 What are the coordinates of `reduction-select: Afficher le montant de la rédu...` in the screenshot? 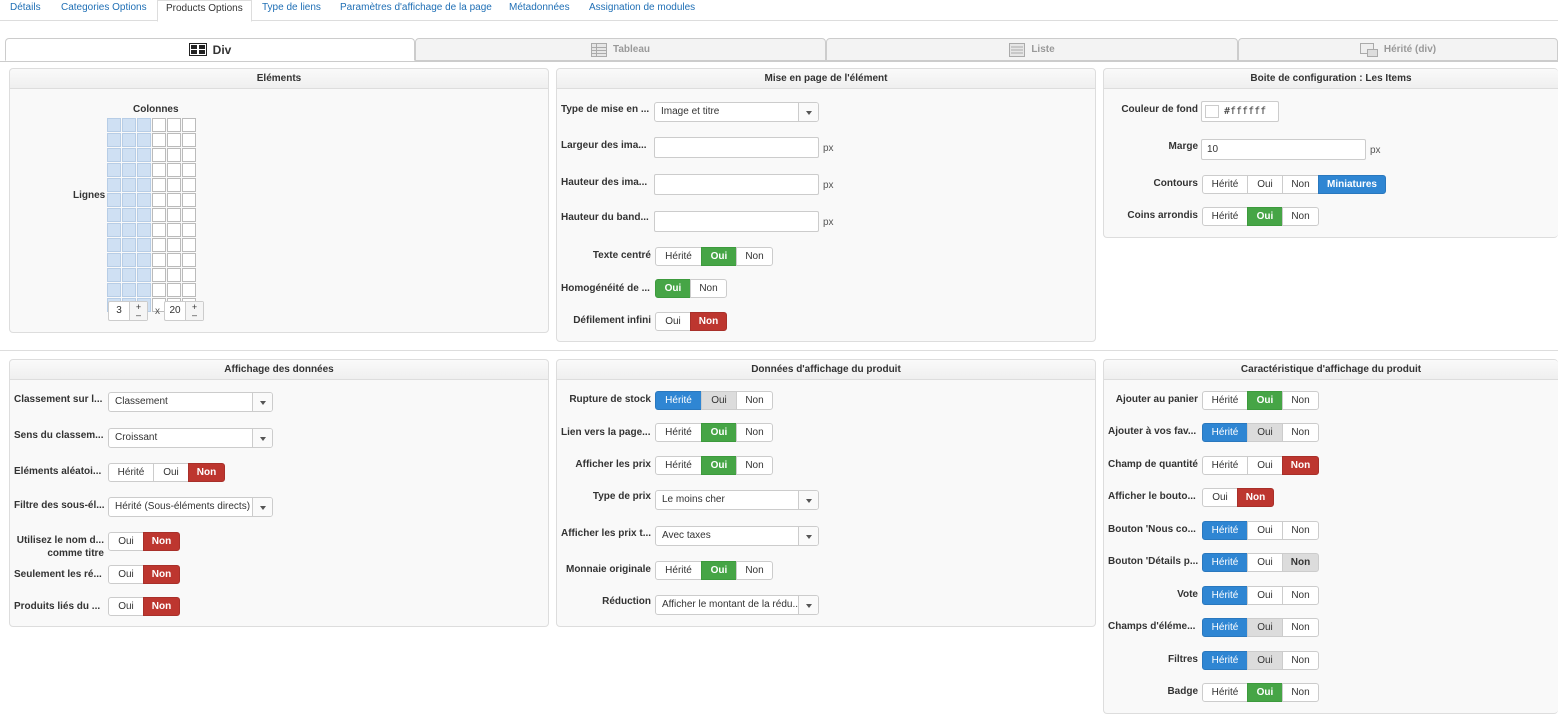 It's located at (737, 605).